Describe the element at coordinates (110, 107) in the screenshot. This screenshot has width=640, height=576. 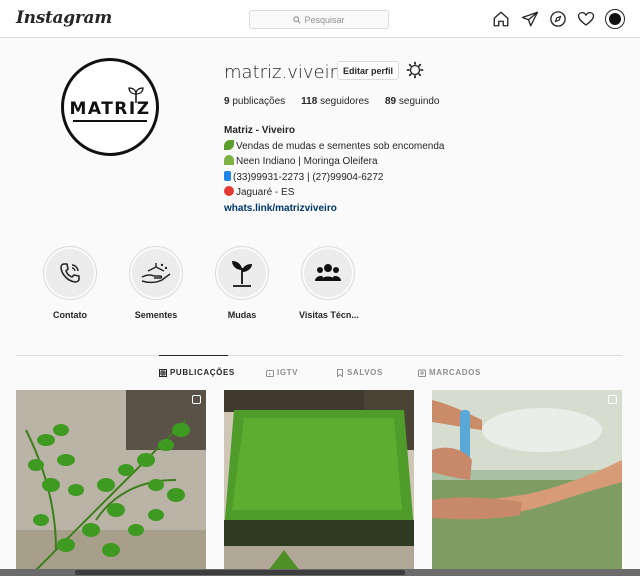
I see `profile-avatar: MATRIZ` at that location.